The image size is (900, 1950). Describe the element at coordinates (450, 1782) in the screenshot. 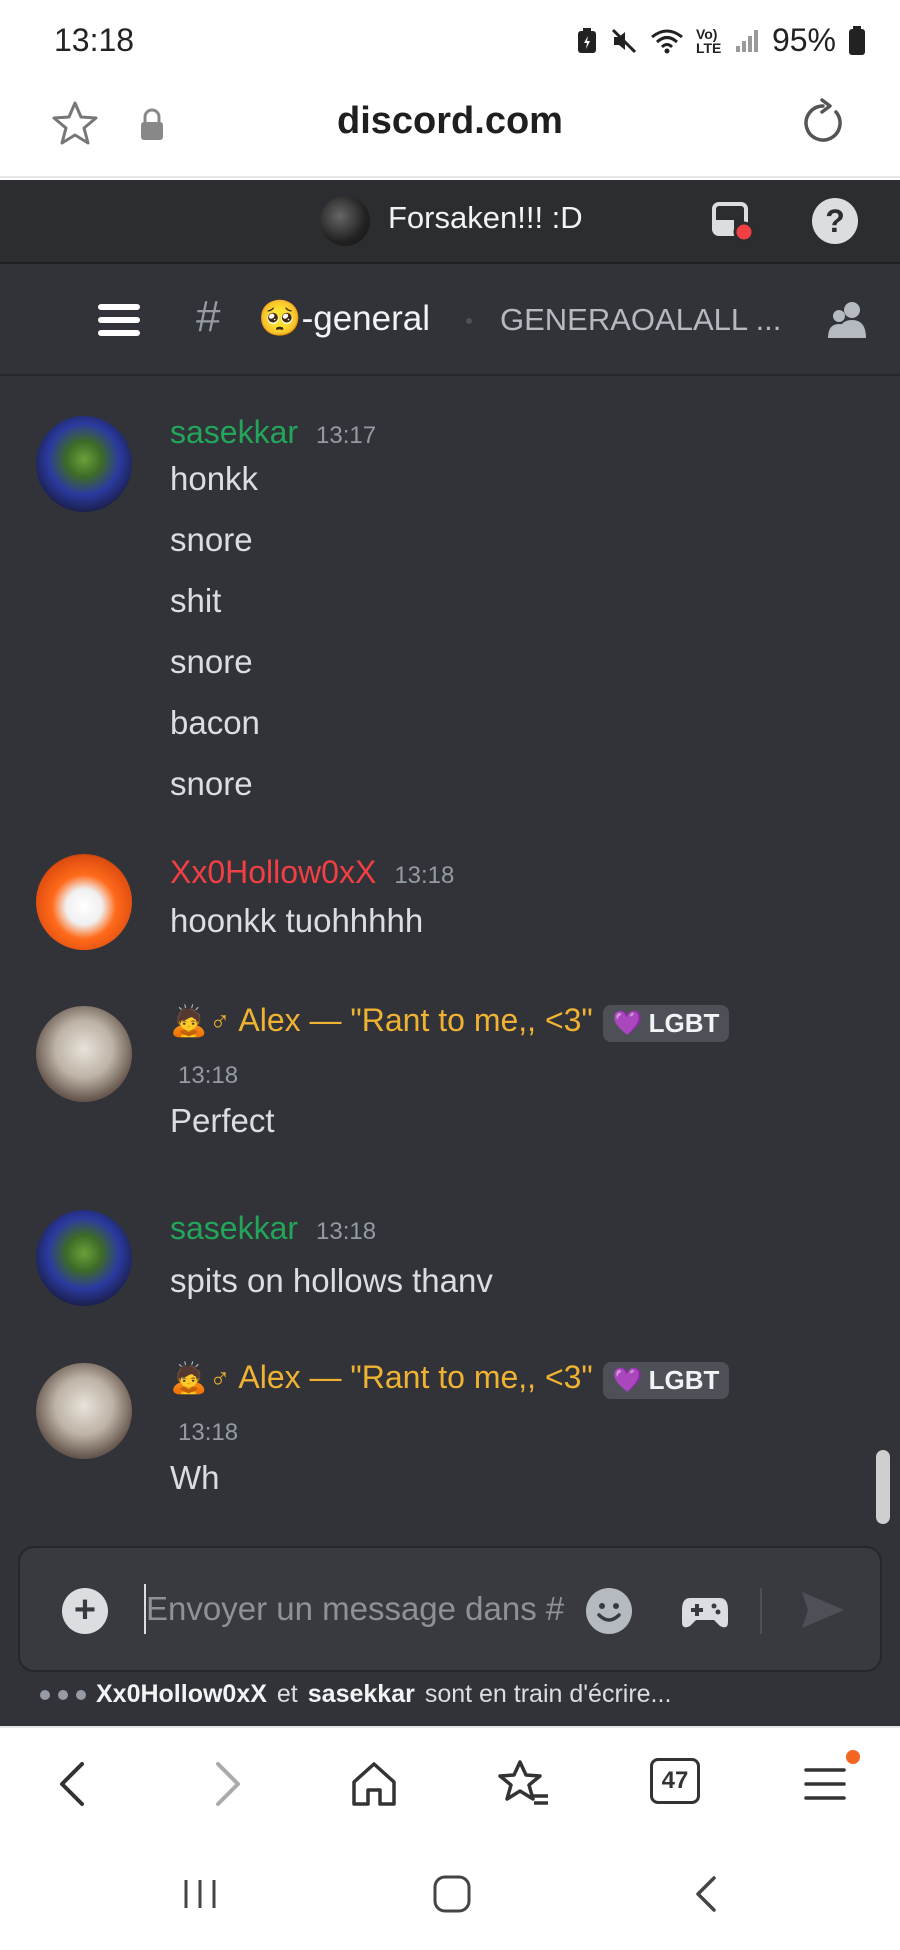

I see `browser-bottom-bar: 47` at that location.